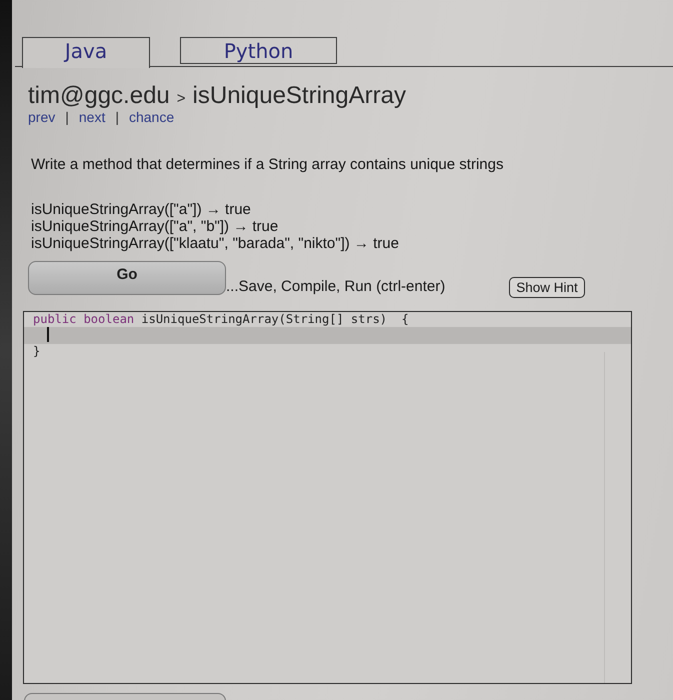  What do you see at coordinates (336, 286) in the screenshot?
I see `run-shortcut-hint: ...Save, Compile, Run (ctrl-enter)` at bounding box center [336, 286].